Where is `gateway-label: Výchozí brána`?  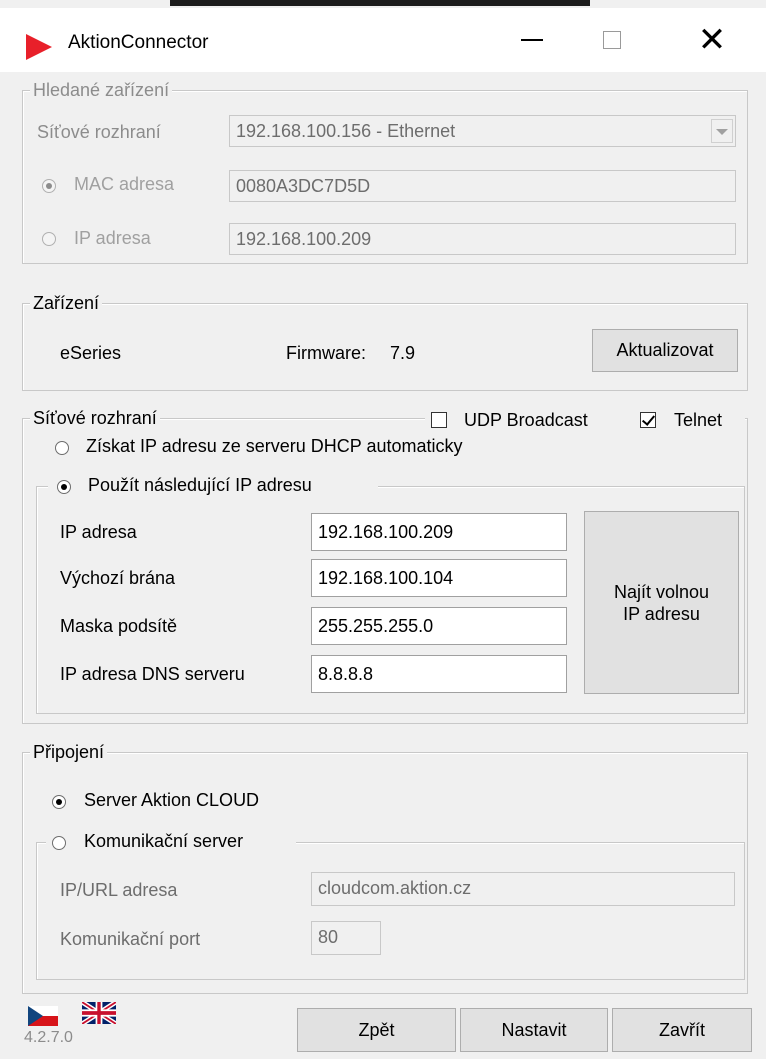
gateway-label: Výchozí brána is located at coordinates (118, 578).